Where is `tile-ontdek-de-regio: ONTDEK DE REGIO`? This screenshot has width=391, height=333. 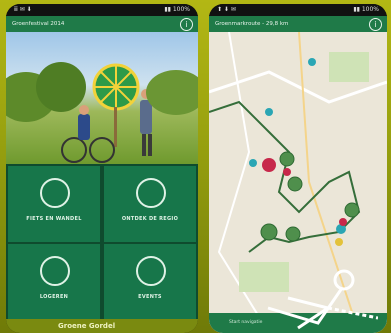 tile-ontdek-de-regio: ONTDEK DE REGIO is located at coordinates (150, 204).